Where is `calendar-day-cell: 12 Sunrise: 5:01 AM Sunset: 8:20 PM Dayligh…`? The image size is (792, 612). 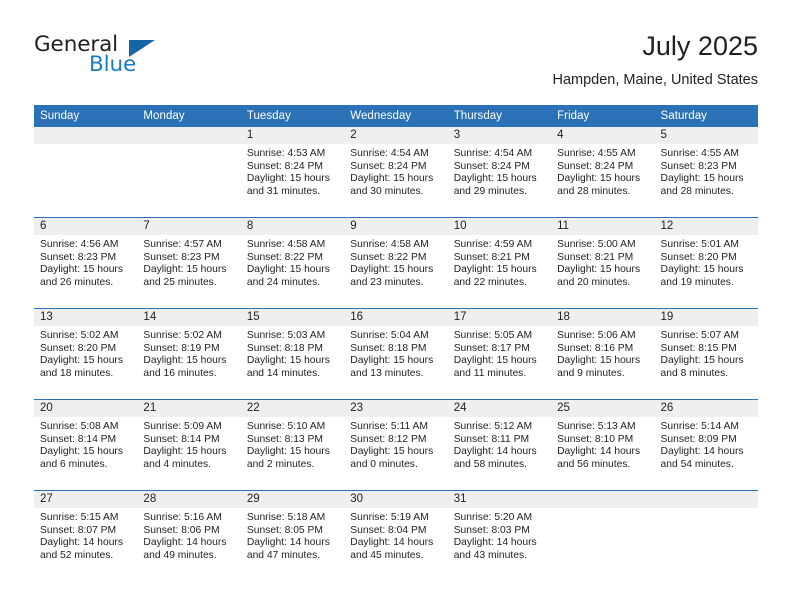
calendar-day-cell: 12 Sunrise: 5:01 AM Sunset: 8:20 PM Dayligh… is located at coordinates (706, 263).